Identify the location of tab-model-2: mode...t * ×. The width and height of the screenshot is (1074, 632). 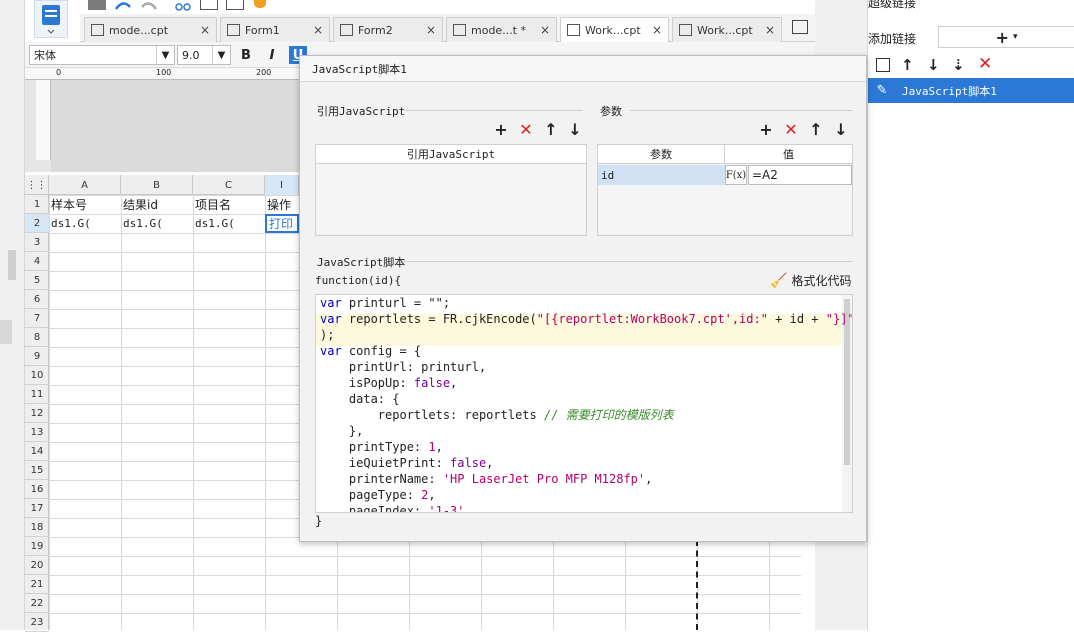
(501, 29).